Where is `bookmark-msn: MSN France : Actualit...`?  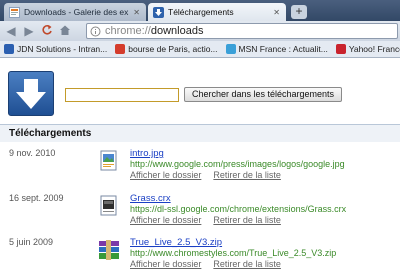 bookmark-msn: MSN France : Actualit... is located at coordinates (277, 49).